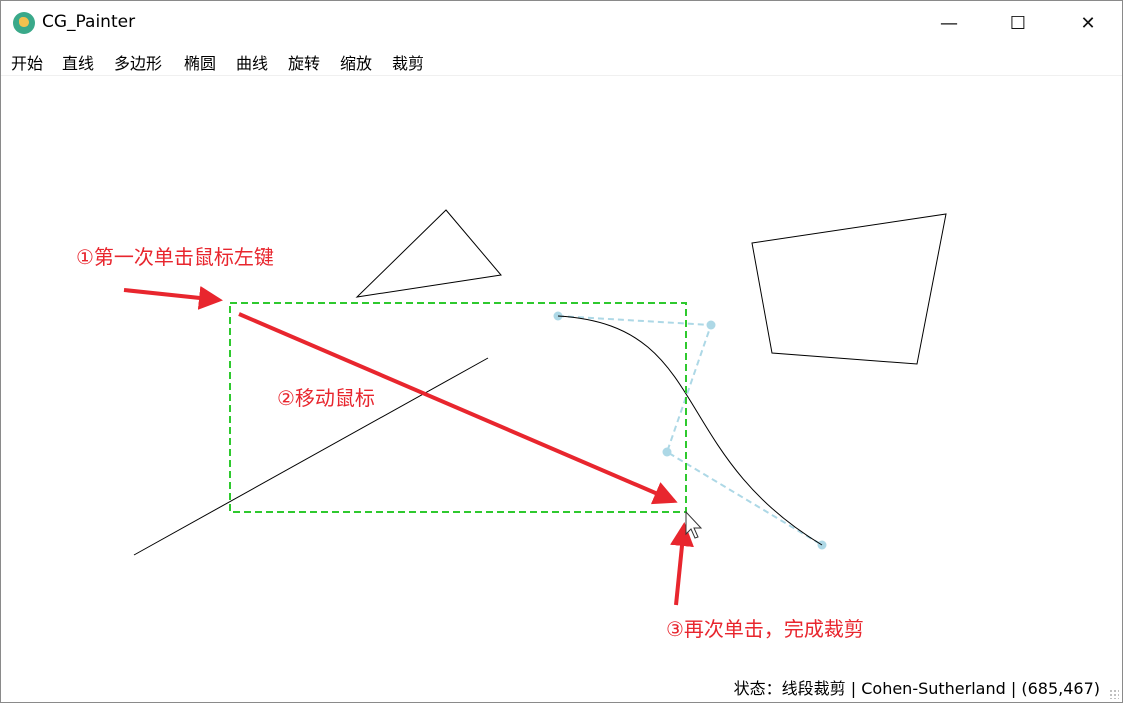 This screenshot has width=1123, height=703. I want to click on annotation-step1: ①第一次单击鼠标左键, so click(175, 257).